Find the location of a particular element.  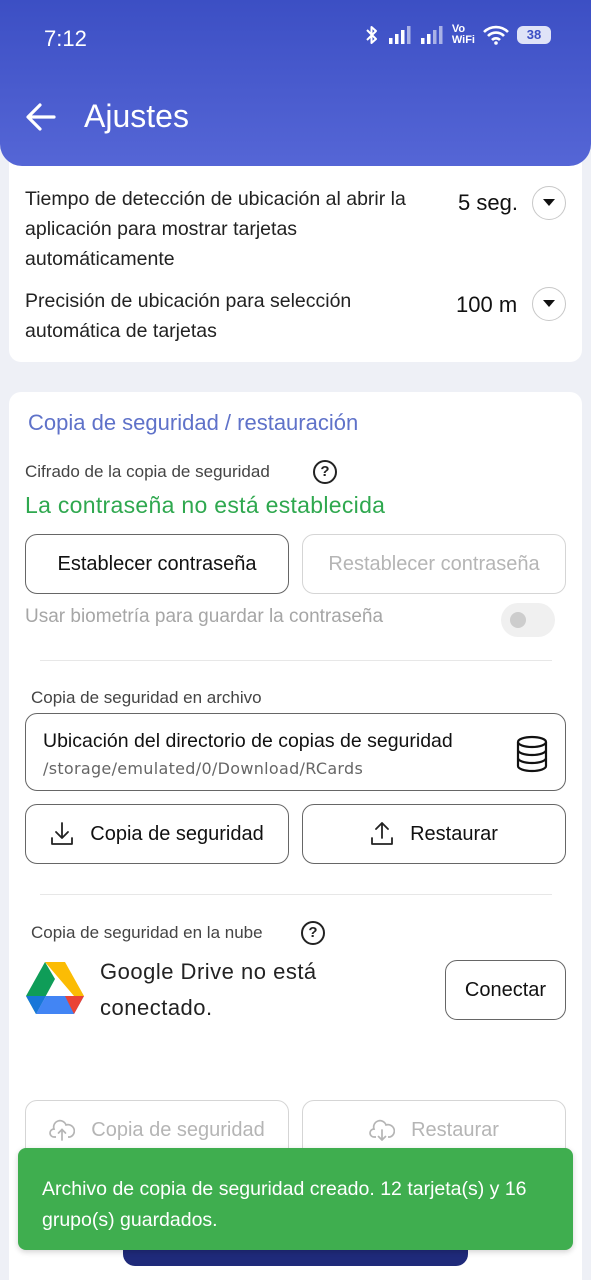

reset-password-label: Restablecer contraseña is located at coordinates (434, 563).